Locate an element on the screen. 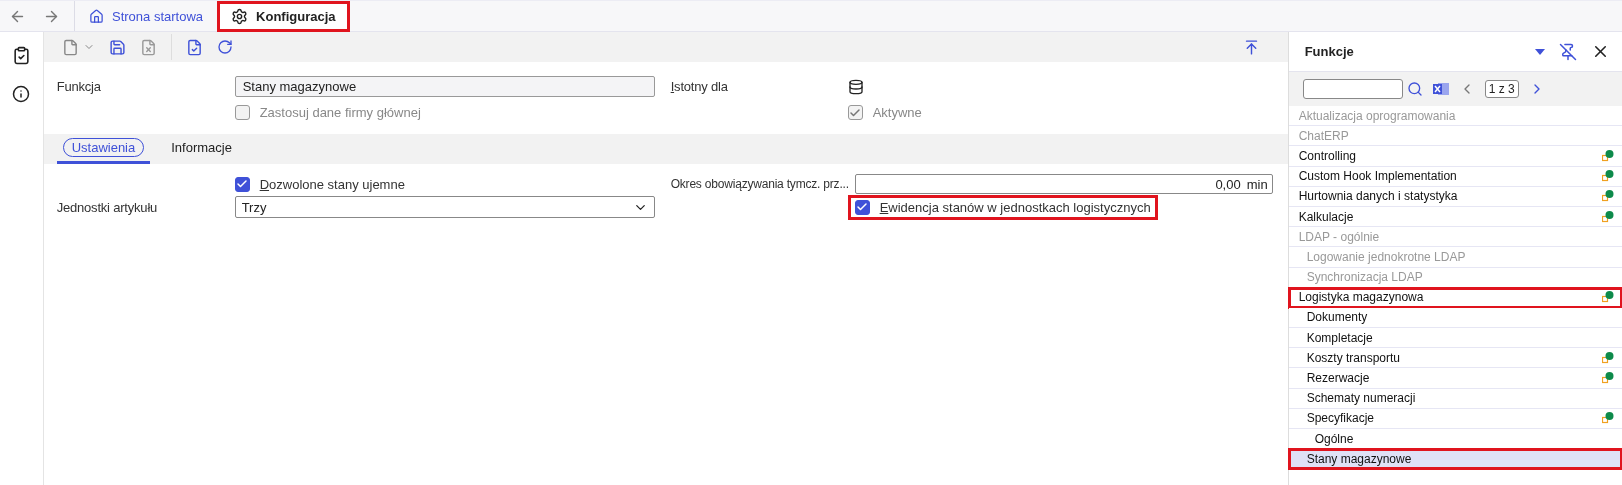 Image resolution: width=1622 pixels, height=485 pixels. units-dropdown: Trzy is located at coordinates (444, 207).